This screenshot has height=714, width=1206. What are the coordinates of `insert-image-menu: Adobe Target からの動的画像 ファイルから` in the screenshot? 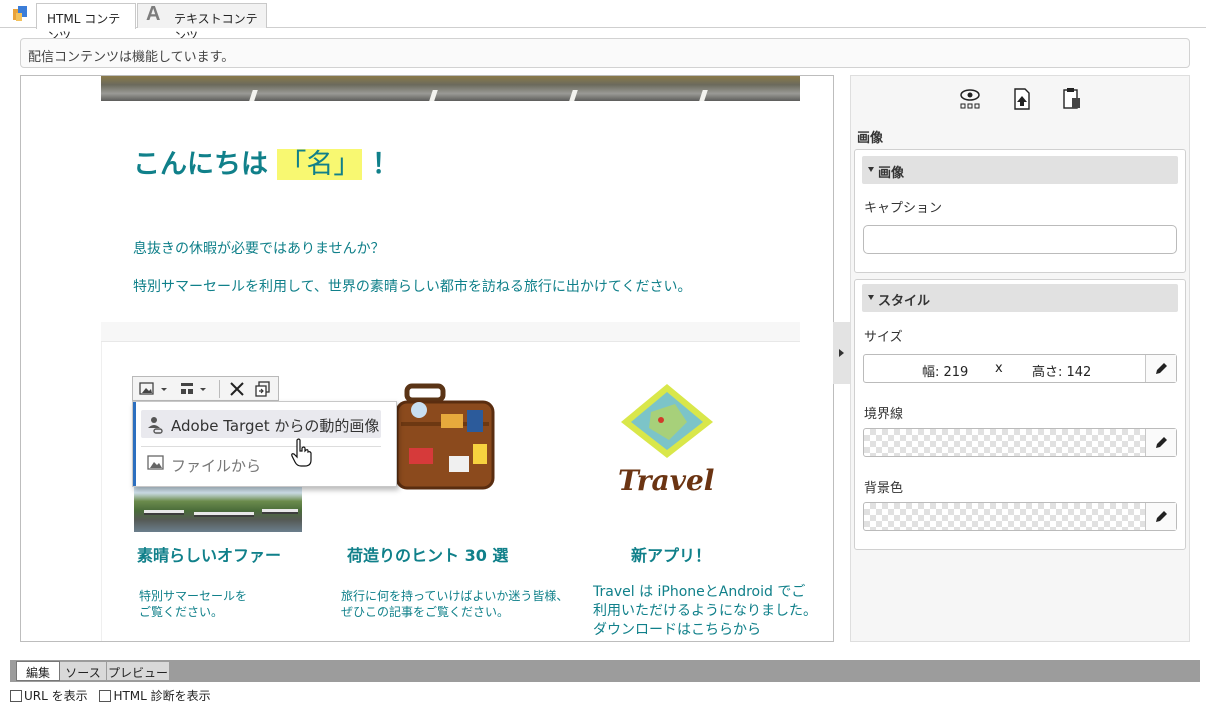 It's located at (264, 444).